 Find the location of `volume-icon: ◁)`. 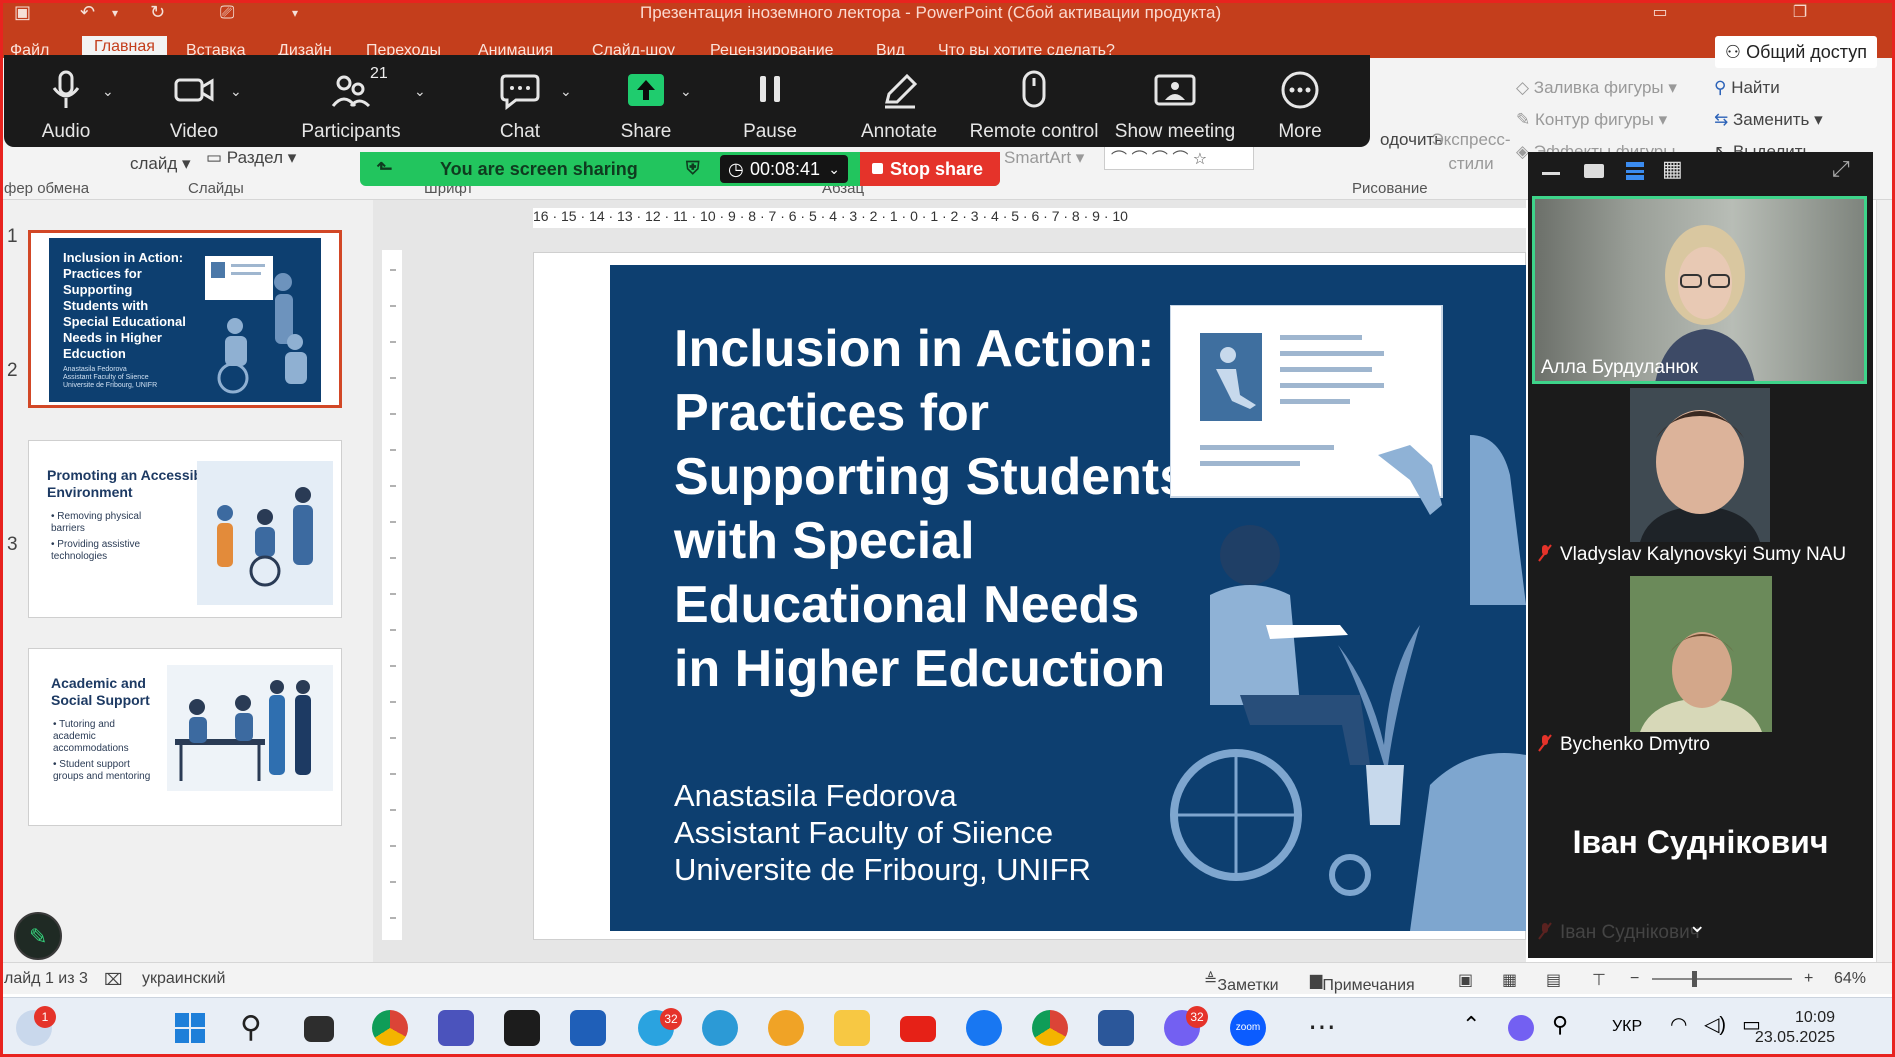

volume-icon: ◁) is located at coordinates (1715, 1024).